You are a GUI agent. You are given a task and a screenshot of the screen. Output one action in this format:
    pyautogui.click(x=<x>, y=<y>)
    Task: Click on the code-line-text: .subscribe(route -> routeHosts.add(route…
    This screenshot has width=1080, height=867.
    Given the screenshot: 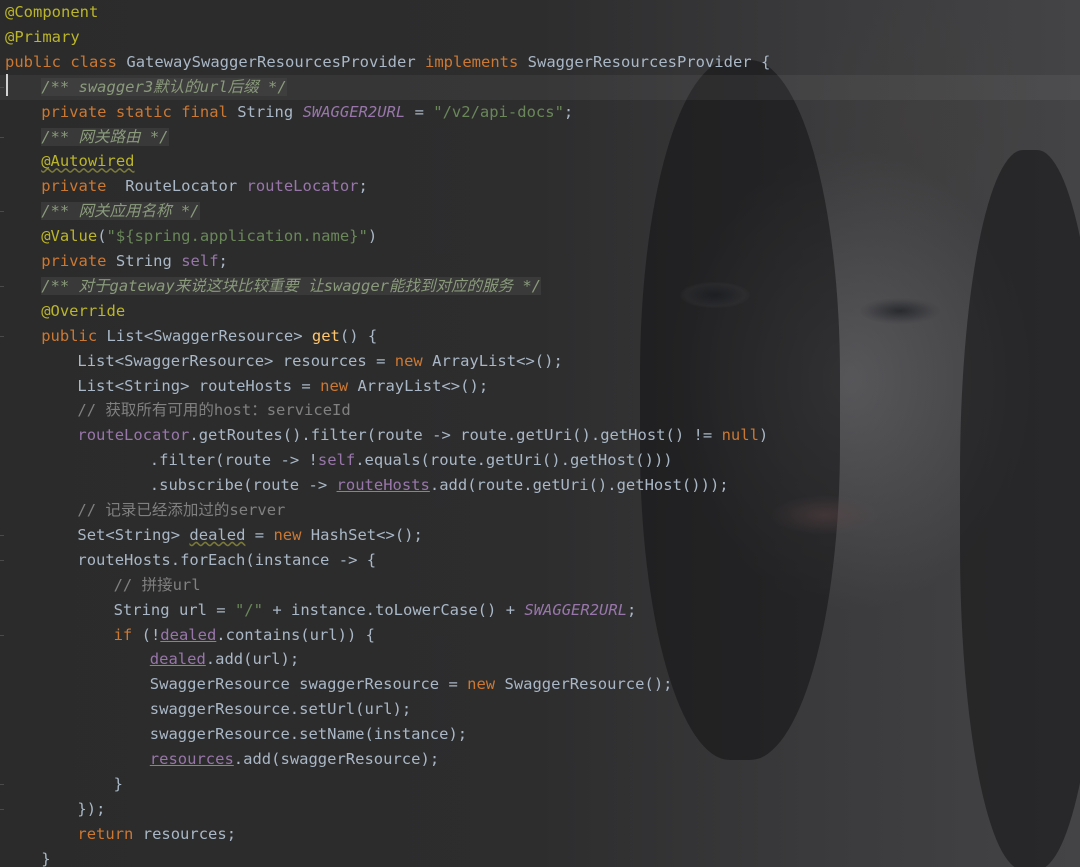 What is the action you would take?
    pyautogui.click(x=439, y=485)
    